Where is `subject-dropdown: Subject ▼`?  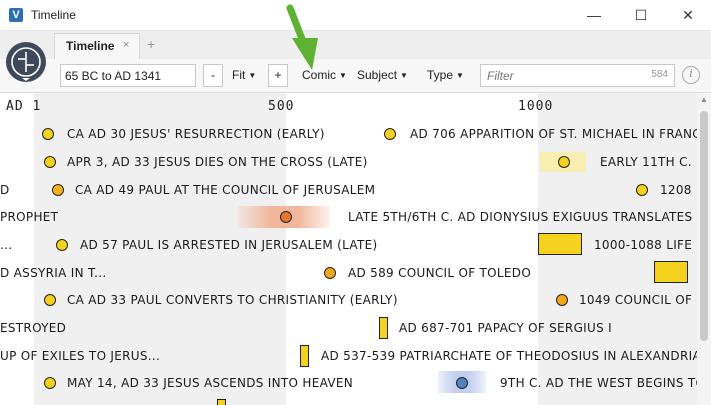
subject-dropdown: Subject ▼ is located at coordinates (382, 75).